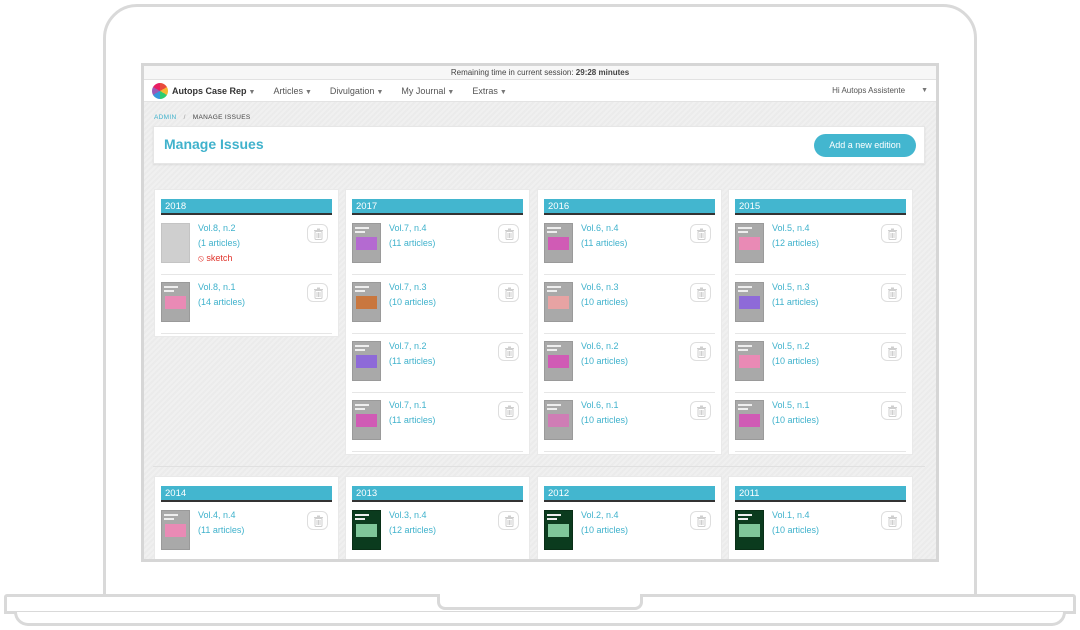  Describe the element at coordinates (600, 287) in the screenshot. I see `issue-title-link: Vol.6, n.3` at that location.